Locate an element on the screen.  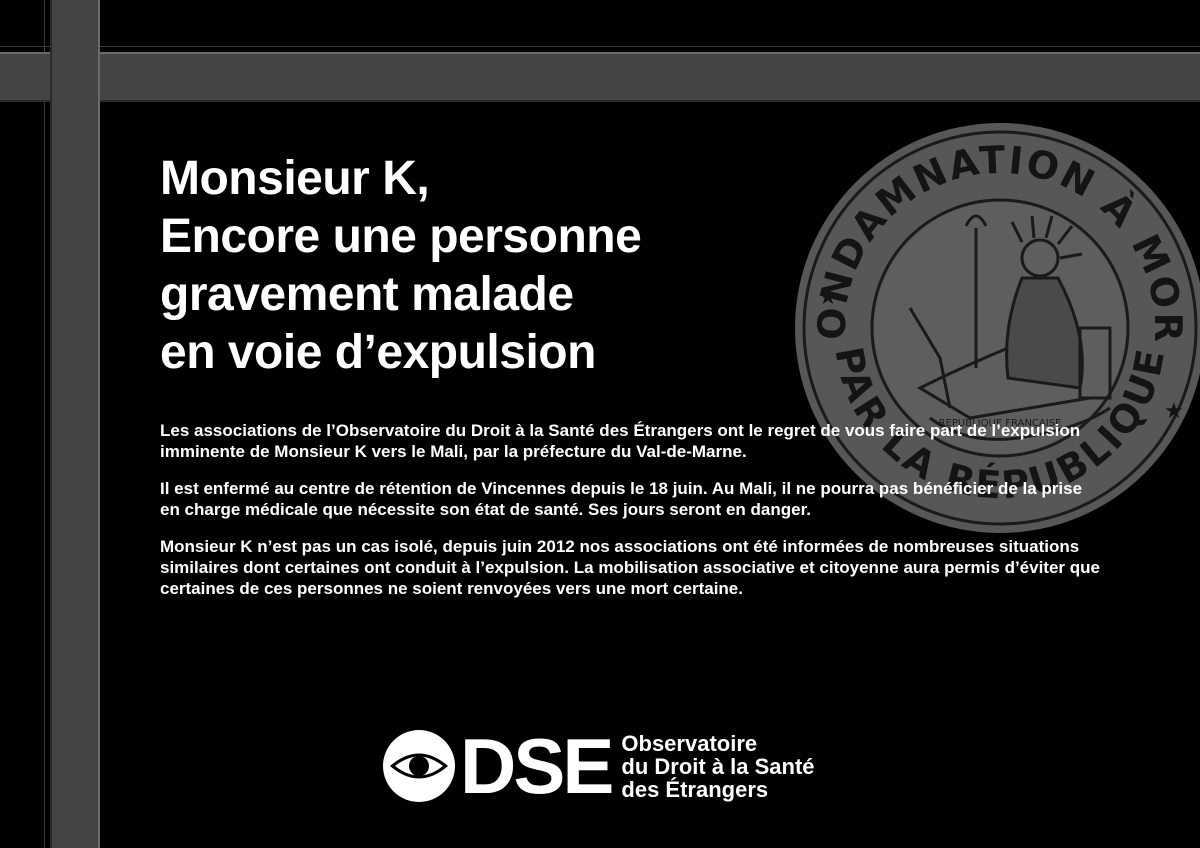
headline-line-3: gravement malade is located at coordinates (367, 294).